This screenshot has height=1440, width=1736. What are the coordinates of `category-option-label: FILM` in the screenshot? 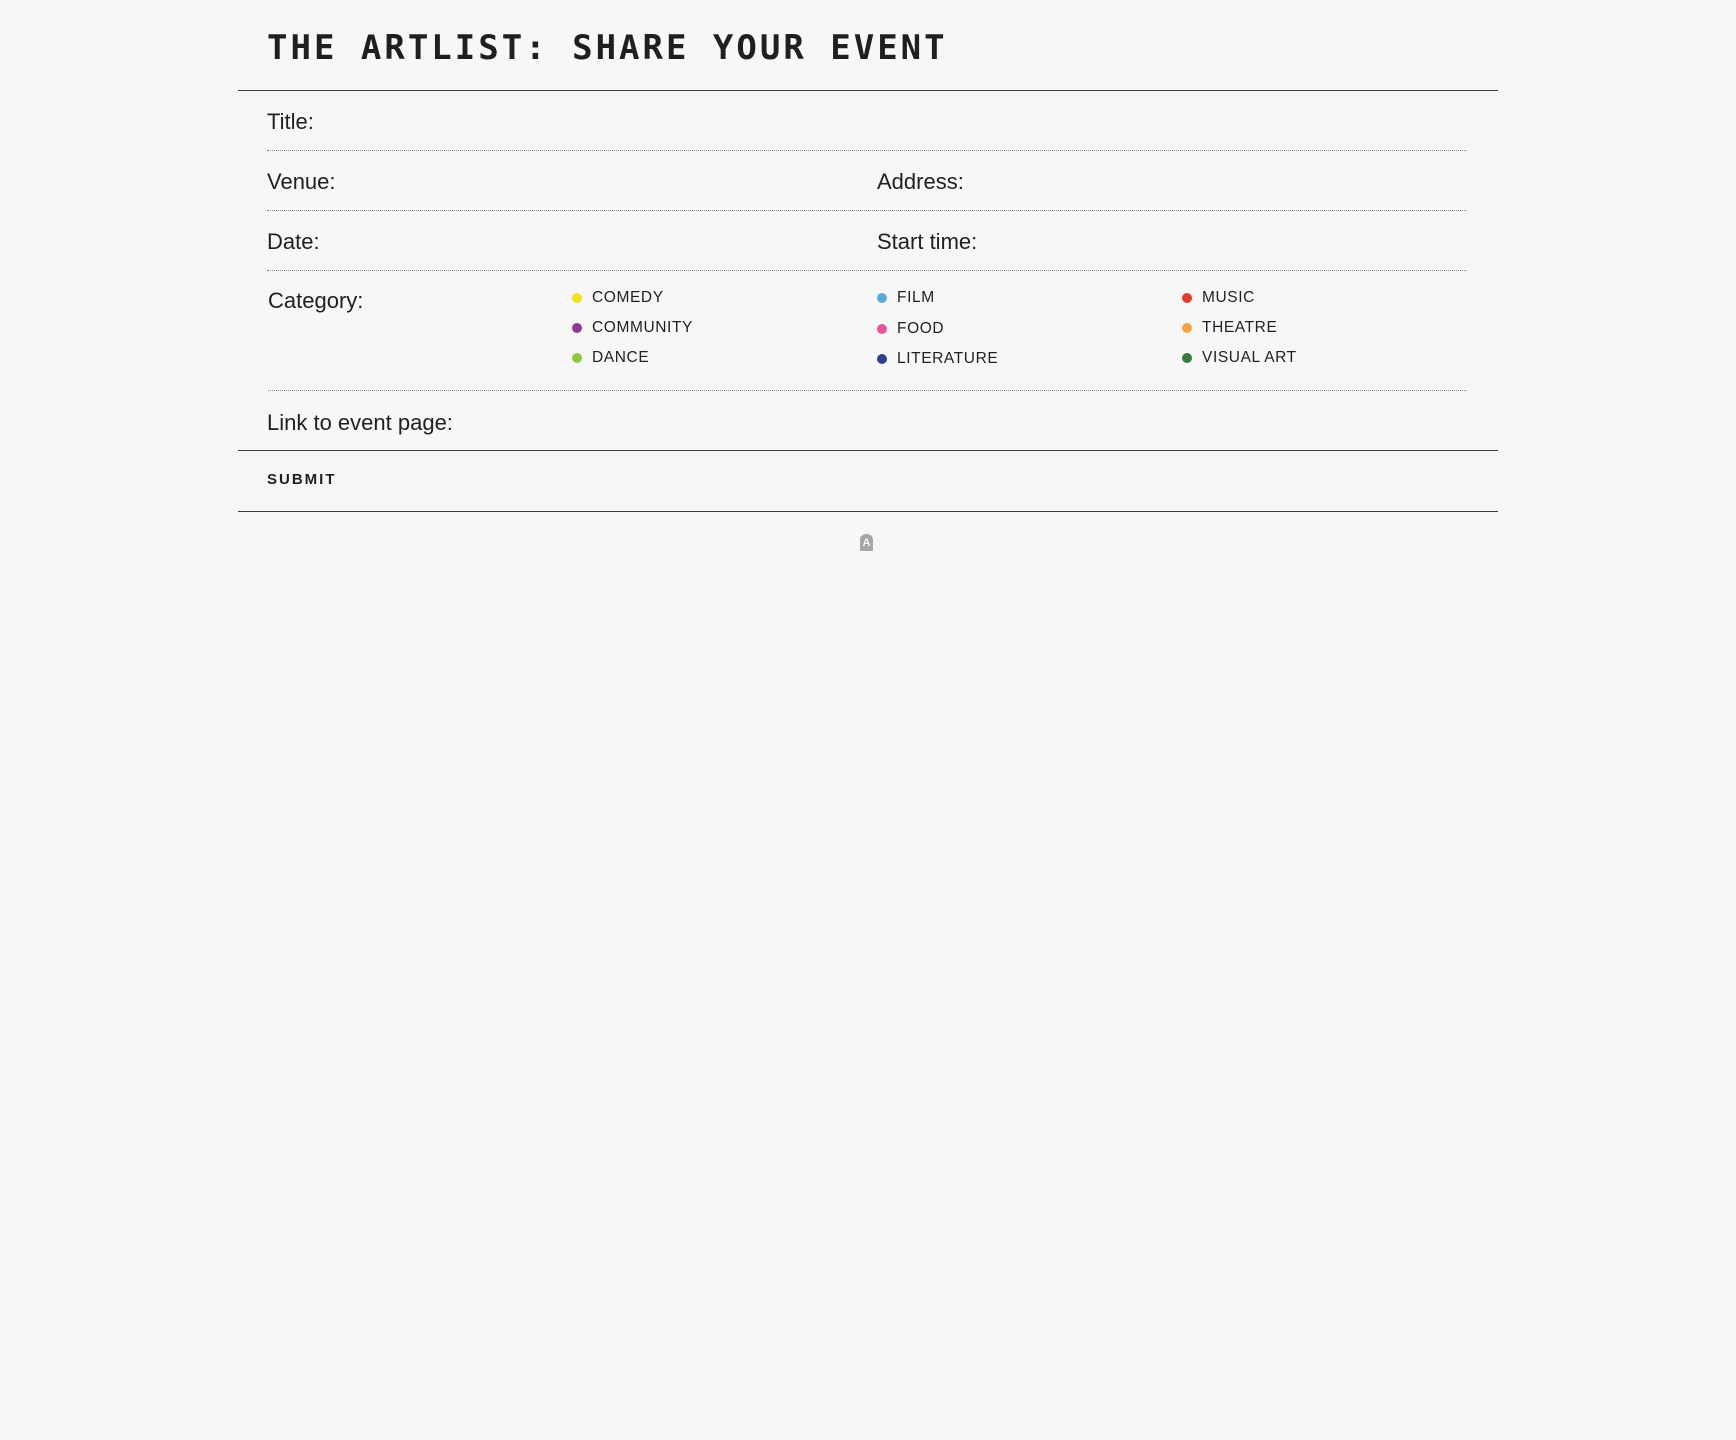 It's located at (916, 297).